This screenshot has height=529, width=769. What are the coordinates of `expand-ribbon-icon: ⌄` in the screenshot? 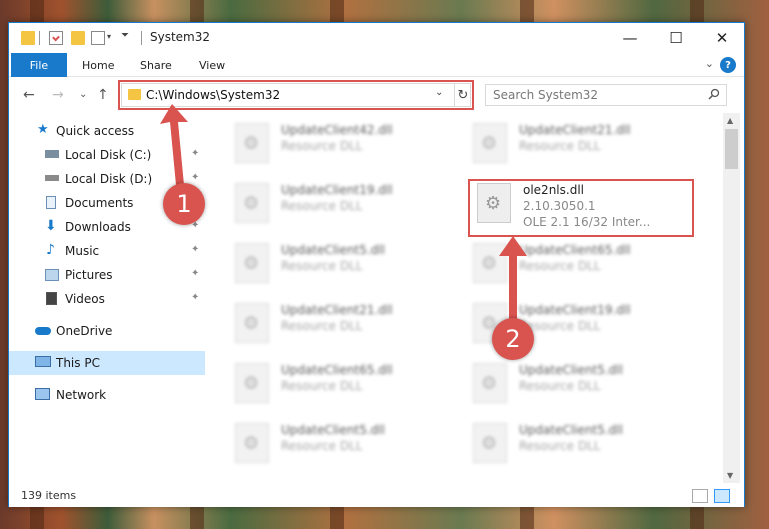 It's located at (709, 63).